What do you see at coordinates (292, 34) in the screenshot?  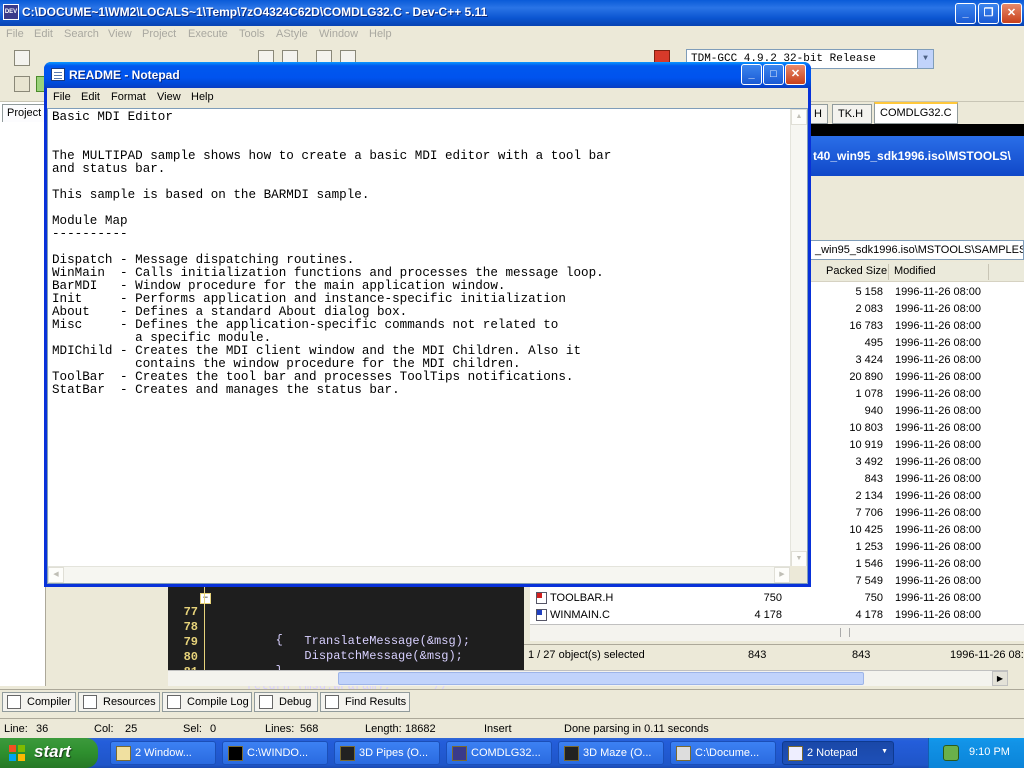 I see `menu-astyle: AStyle` at bounding box center [292, 34].